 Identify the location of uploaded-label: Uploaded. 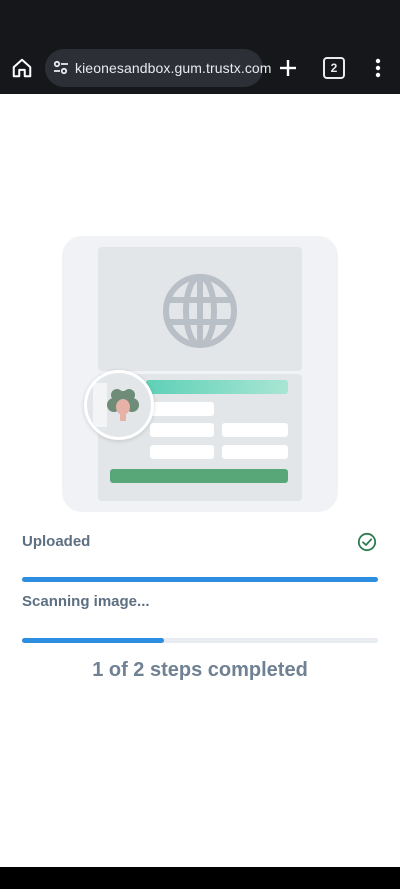
(56, 541).